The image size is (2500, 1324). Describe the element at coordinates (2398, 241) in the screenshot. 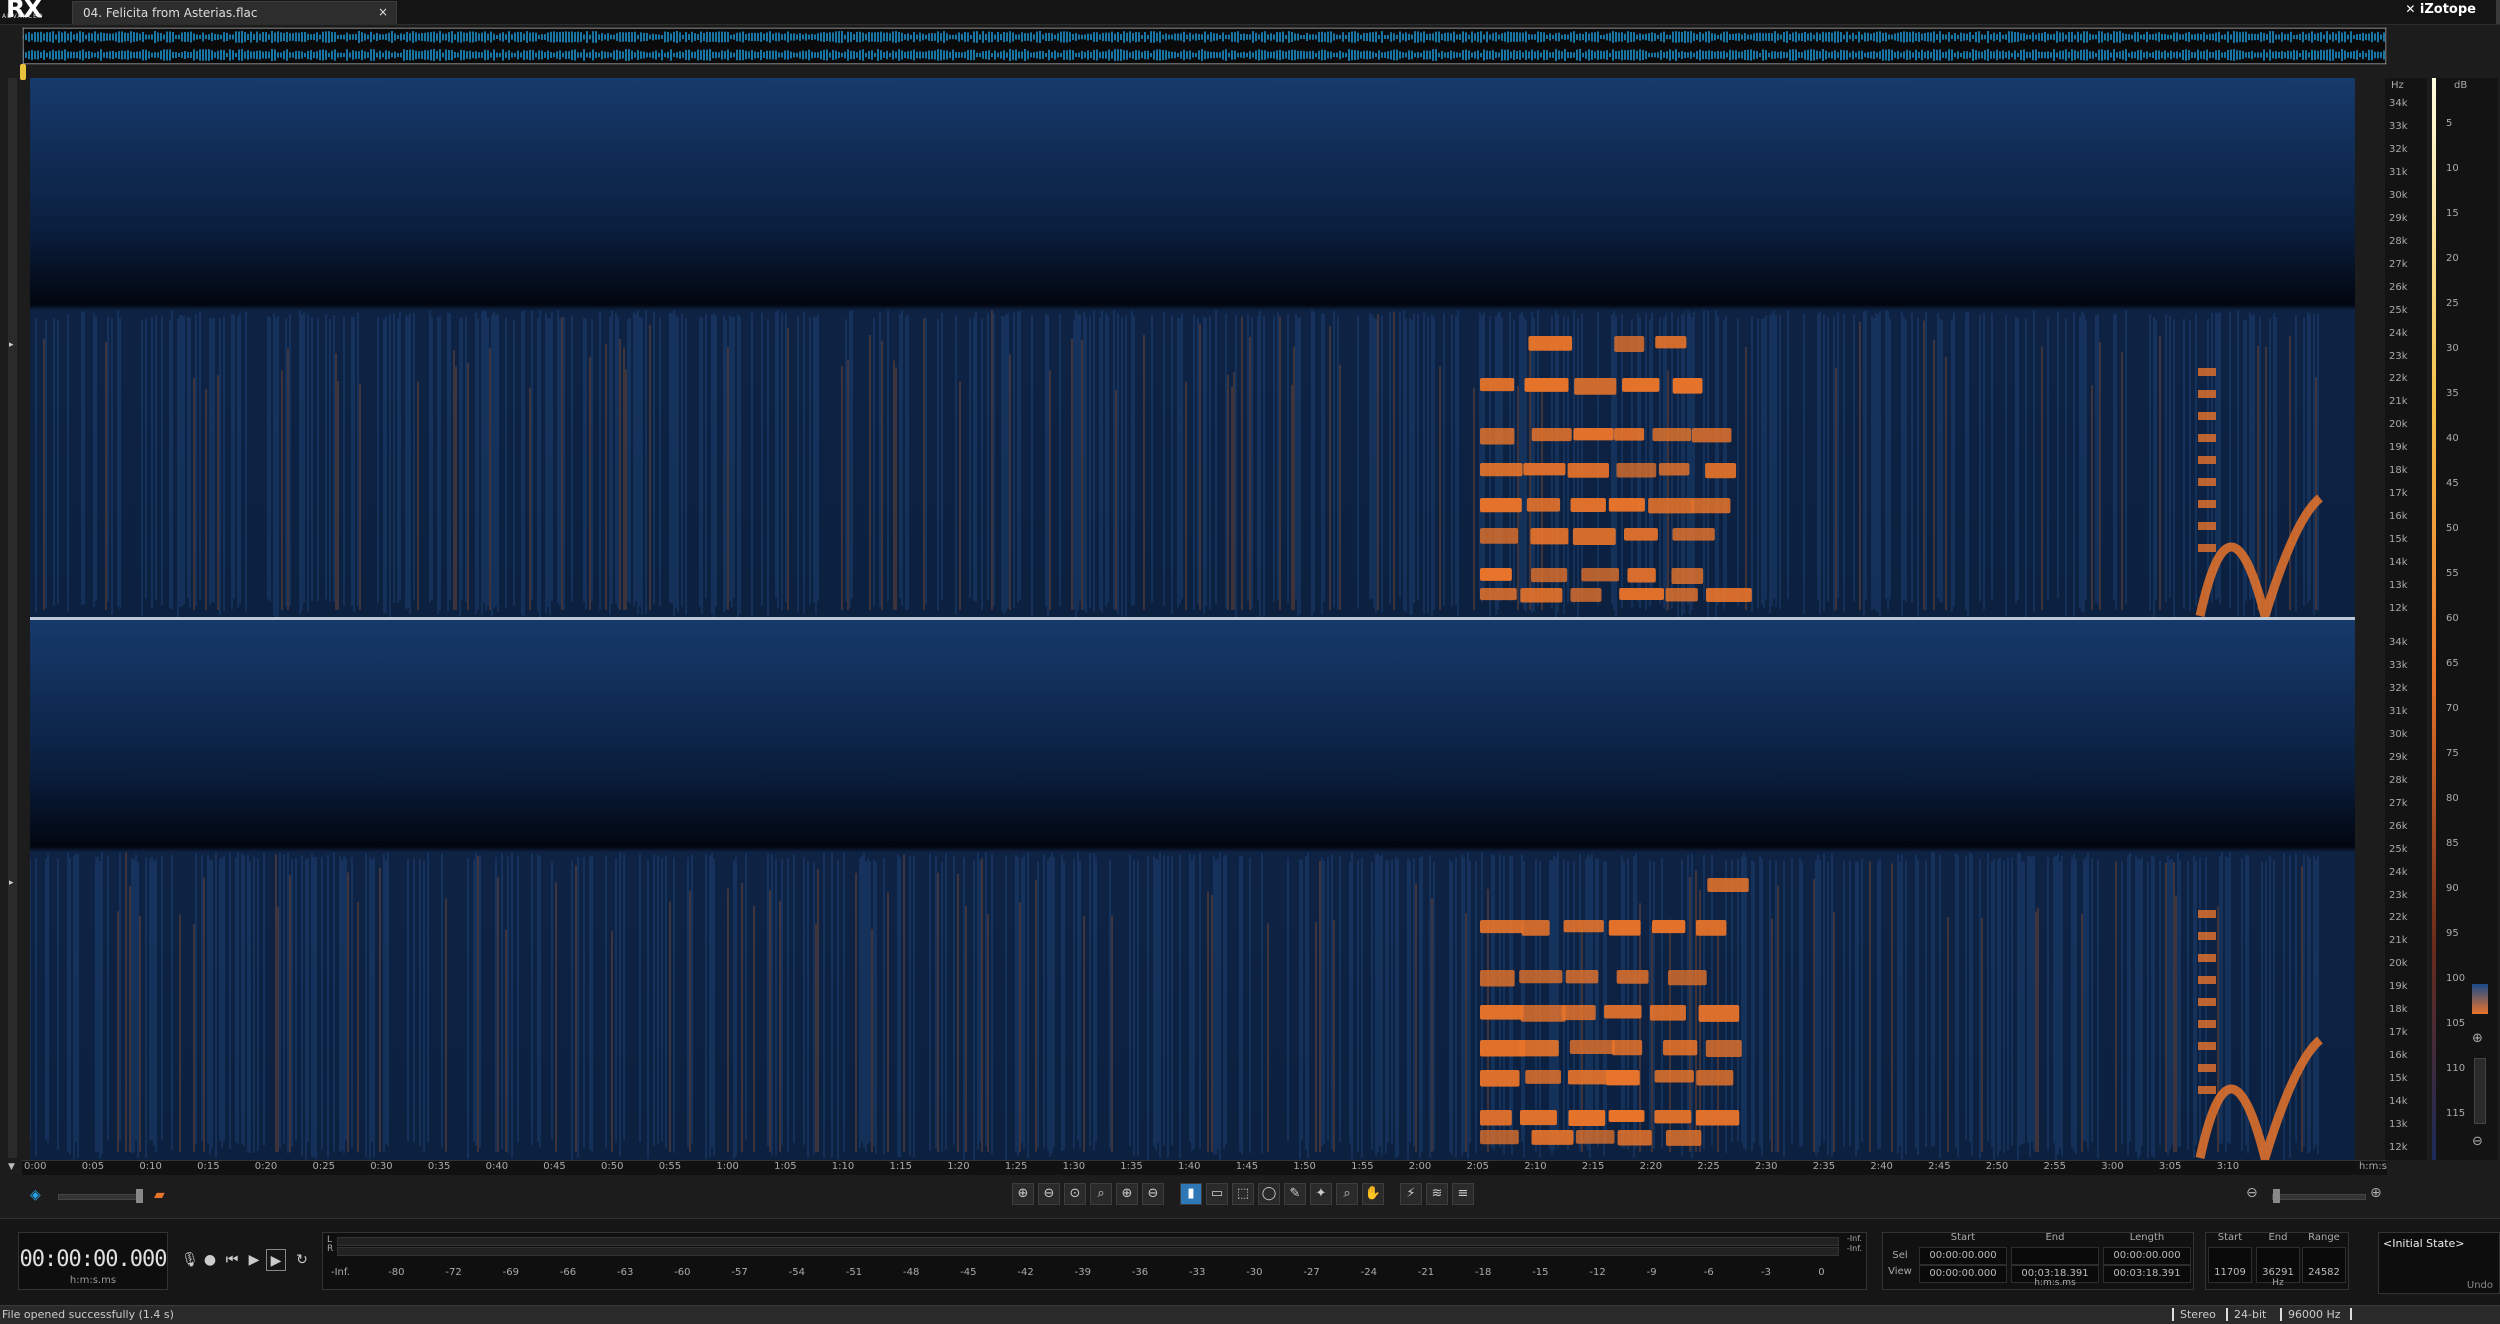

I see `top-hz-tick: 28k` at that location.